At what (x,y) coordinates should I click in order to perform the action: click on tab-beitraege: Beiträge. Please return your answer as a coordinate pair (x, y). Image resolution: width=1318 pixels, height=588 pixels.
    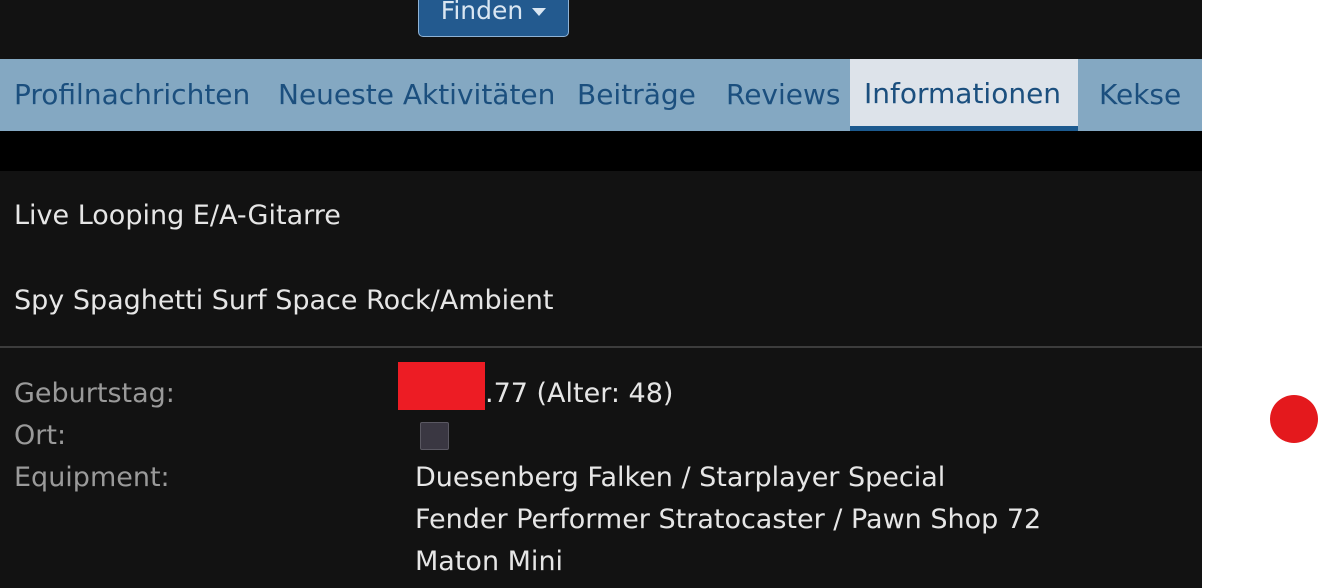
    Looking at the image, I should click on (636, 95).